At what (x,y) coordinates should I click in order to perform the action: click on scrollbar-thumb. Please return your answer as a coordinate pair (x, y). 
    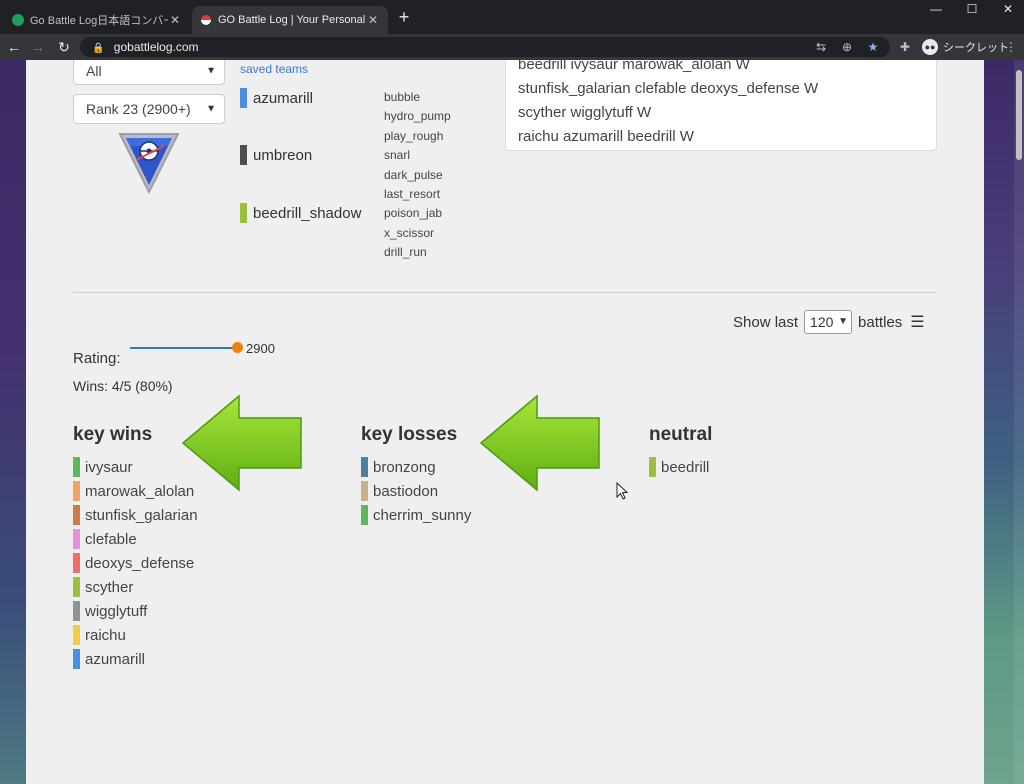
    Looking at the image, I should click on (1019, 115).